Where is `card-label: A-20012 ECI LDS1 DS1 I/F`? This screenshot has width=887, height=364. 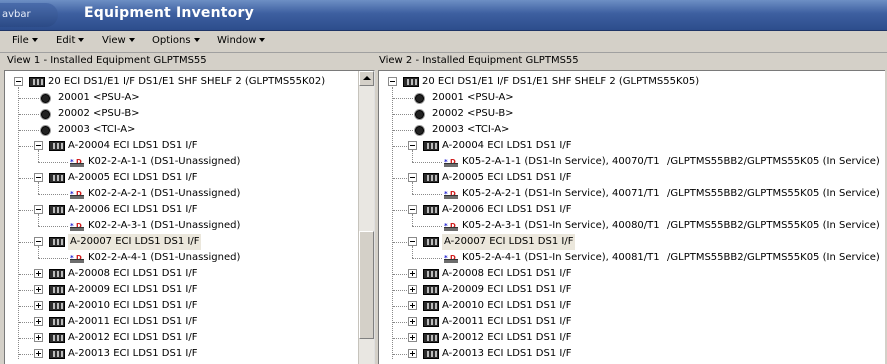 card-label: A-20012 ECI LDS1 DS1 I/F is located at coordinates (507, 337).